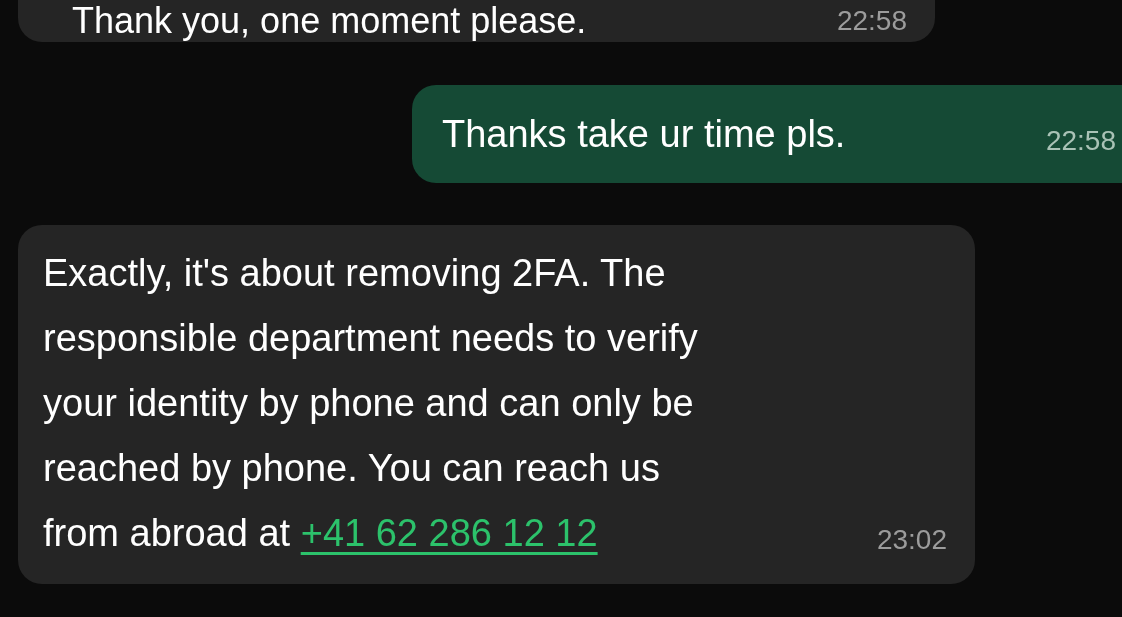 The width and height of the screenshot is (1122, 617). I want to click on message-text: Thanks take ur time pls., so click(644, 134).